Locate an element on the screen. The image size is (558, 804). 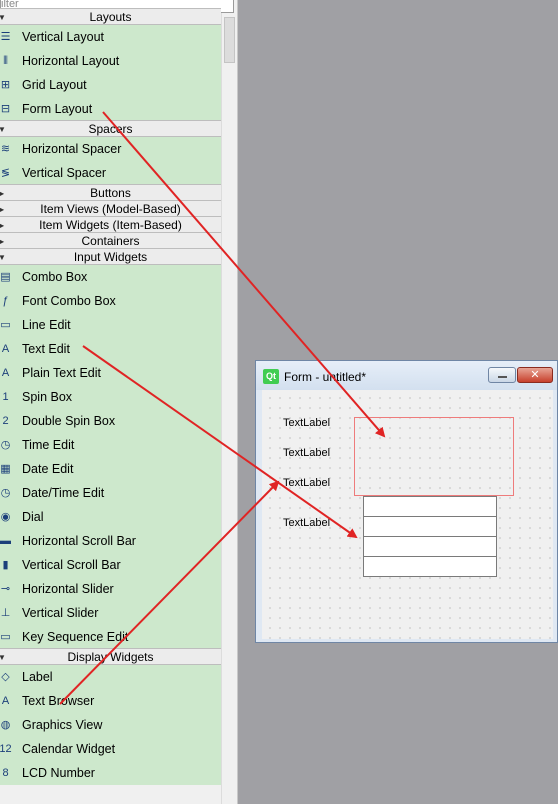
widget-item-horizontal-layout: ⦀ Horizontal Layout is located at coordinates (110, 61).